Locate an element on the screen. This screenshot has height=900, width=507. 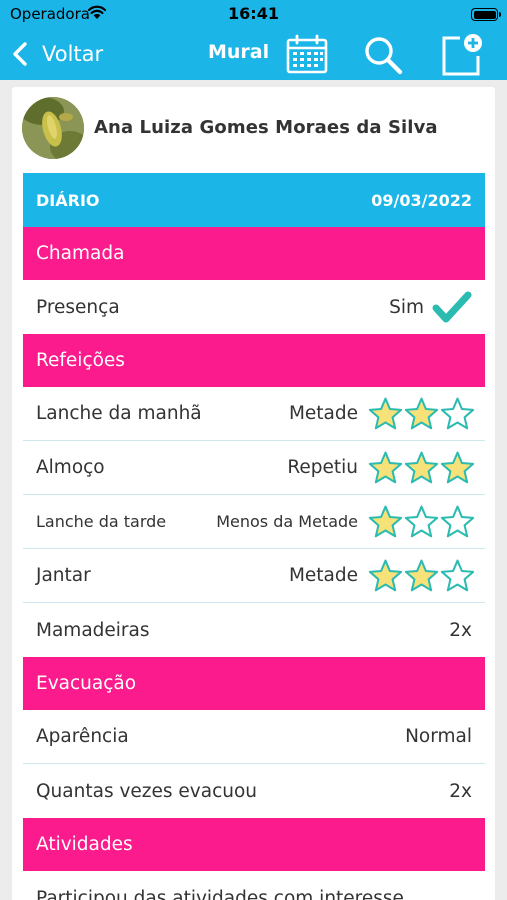
evacuation-count-row: Quantas vezes evacuou 2x is located at coordinates (254, 791).